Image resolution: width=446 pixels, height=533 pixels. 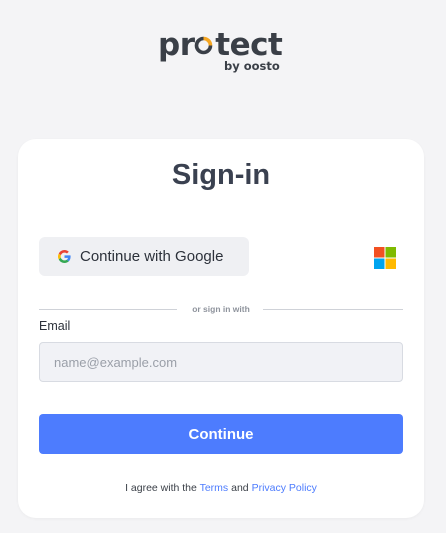 I want to click on terms-prefix: I agree with the, so click(x=161, y=488).